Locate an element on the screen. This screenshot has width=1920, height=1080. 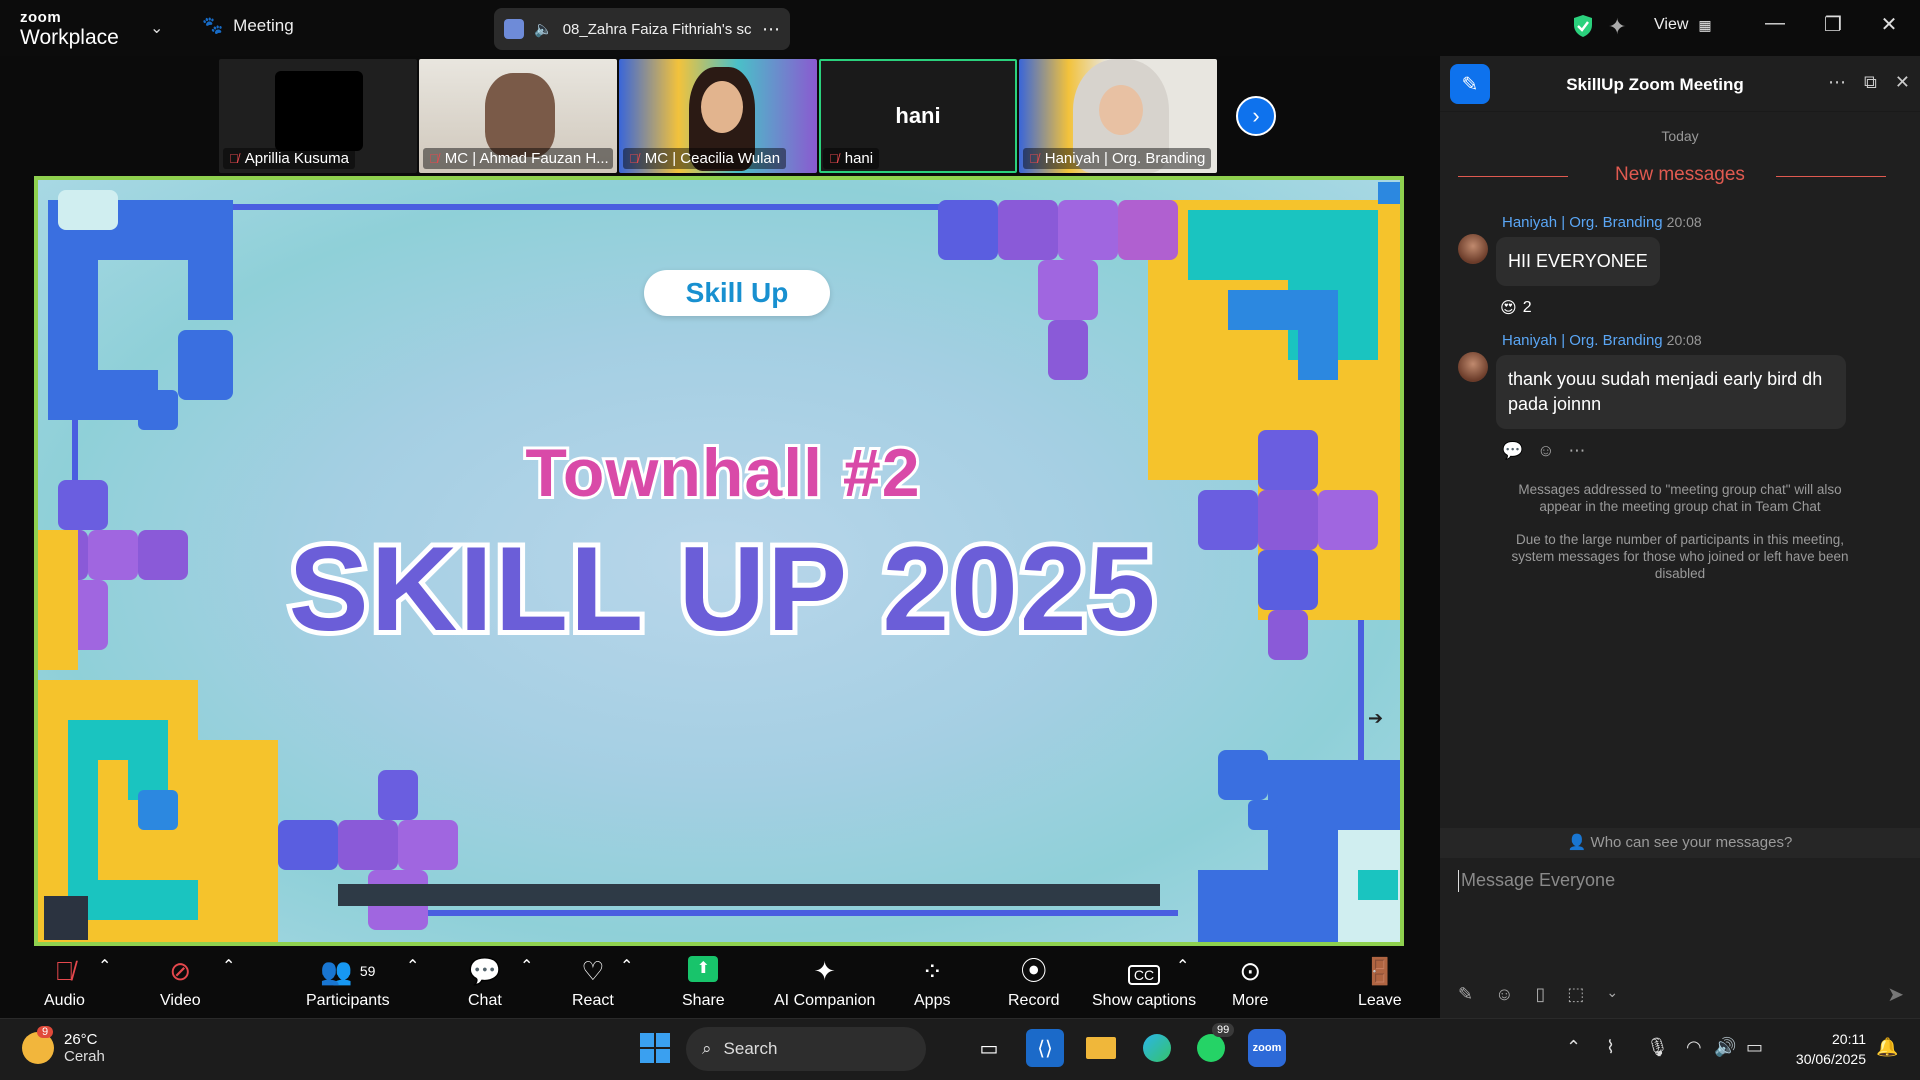
record-button: ⦿ Record is located at coordinates (1034, 983).